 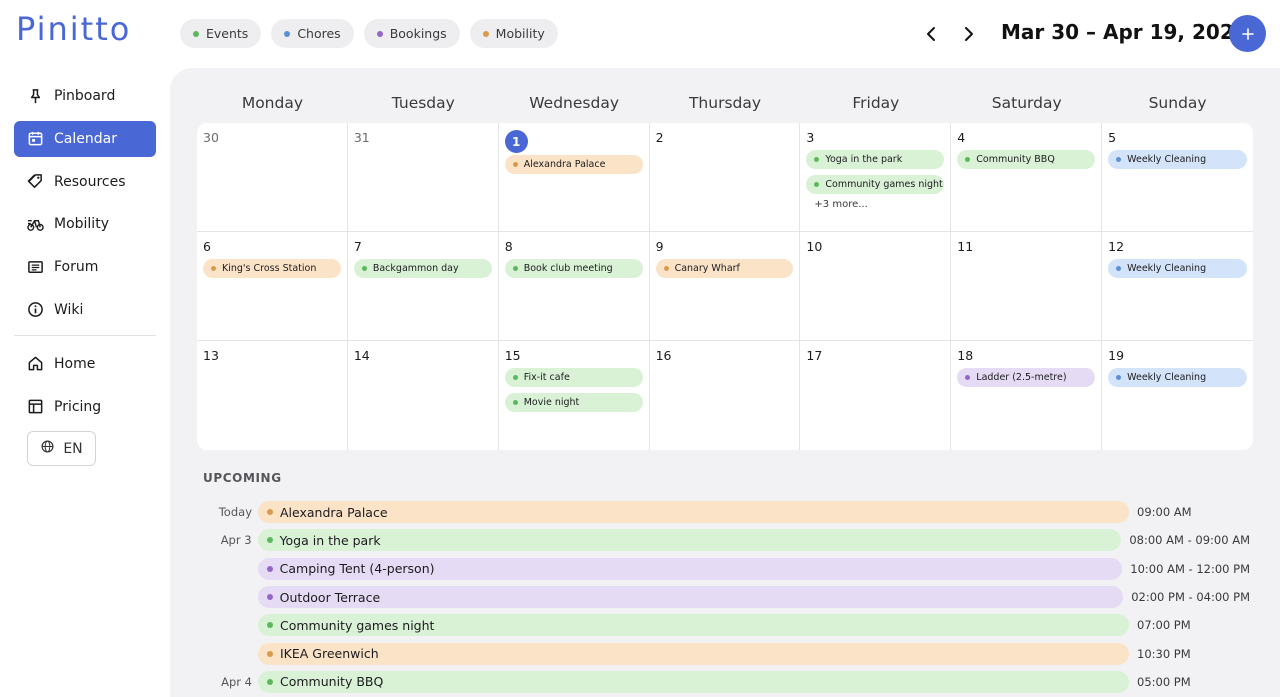 I want to click on day-cell: 9 Canary Wharf, so click(x=725, y=286).